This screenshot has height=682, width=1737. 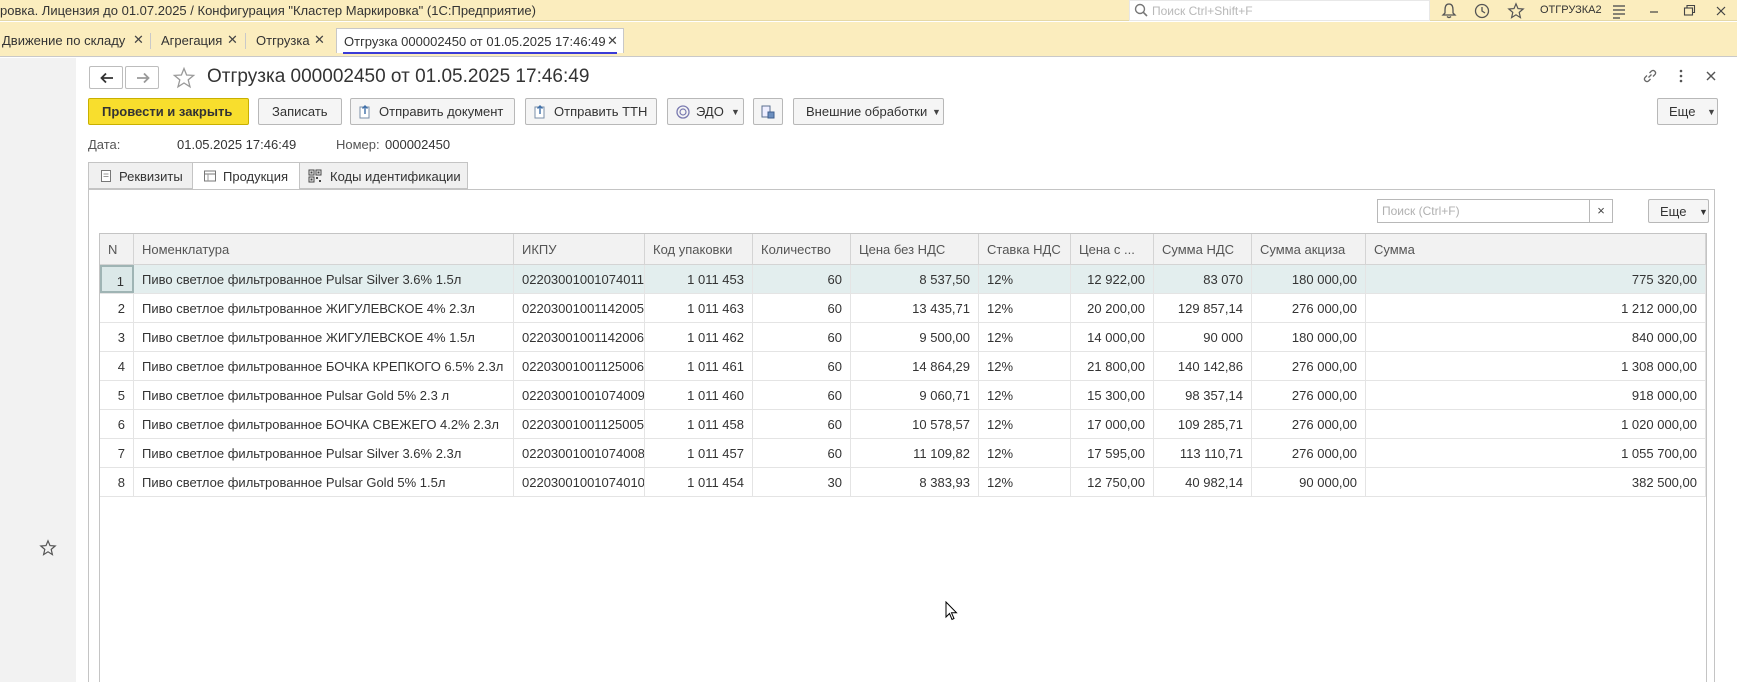 I want to click on table-cell: 14 864,29, so click(x=915, y=366).